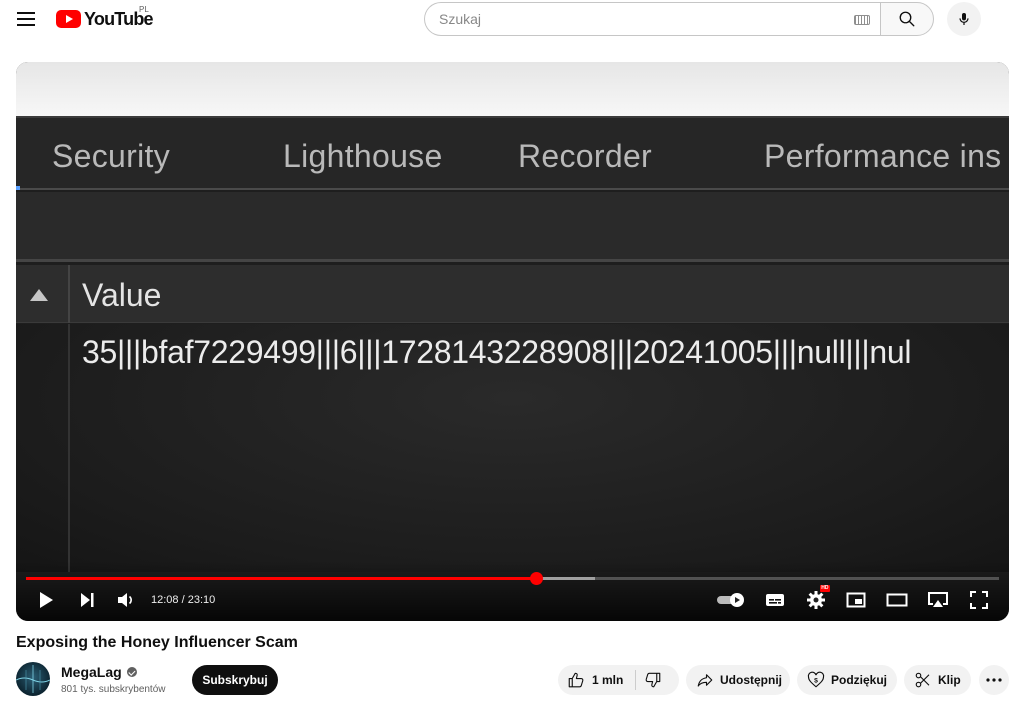 The image size is (1024, 707). I want to click on scissors-icon, so click(922, 680).